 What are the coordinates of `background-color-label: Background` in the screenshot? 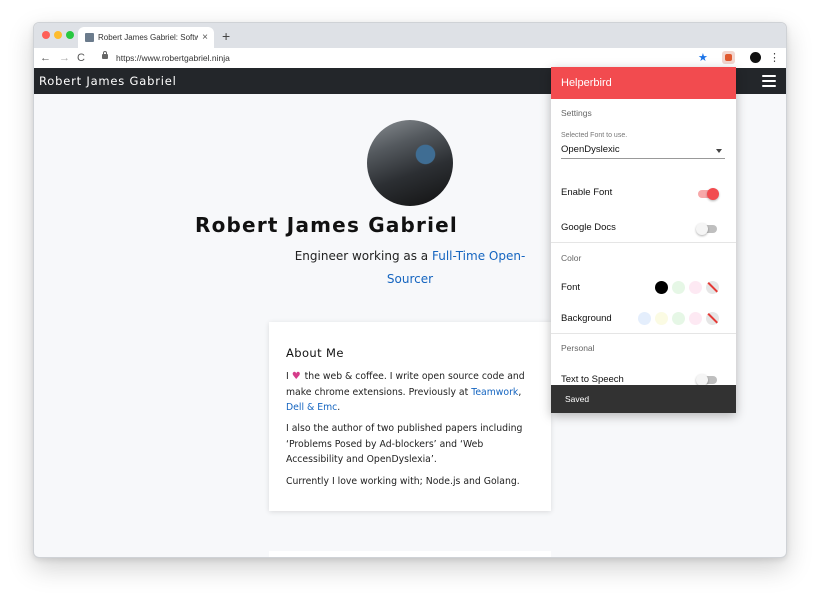 It's located at (586, 318).